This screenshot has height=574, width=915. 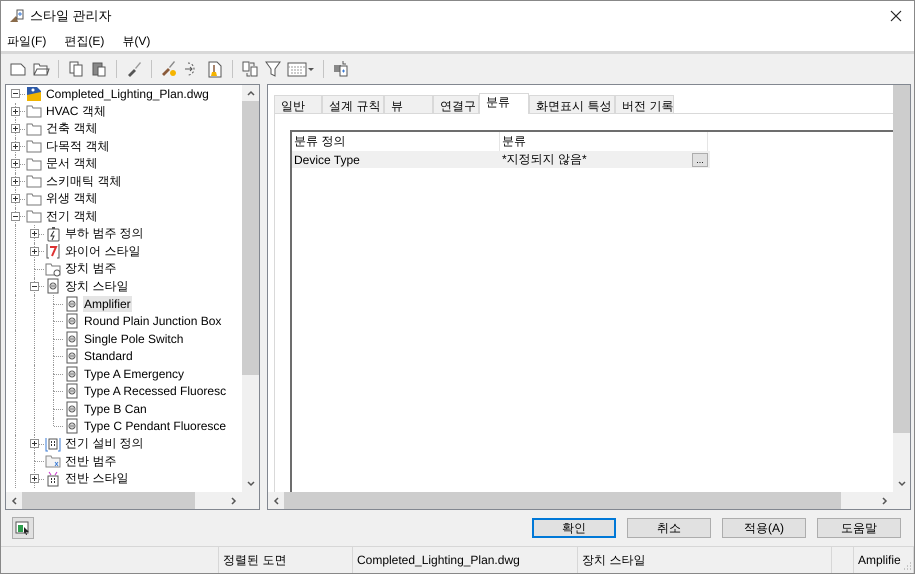 What do you see at coordinates (884, 560) in the screenshot?
I see `status-text: Amplifie` at bounding box center [884, 560].